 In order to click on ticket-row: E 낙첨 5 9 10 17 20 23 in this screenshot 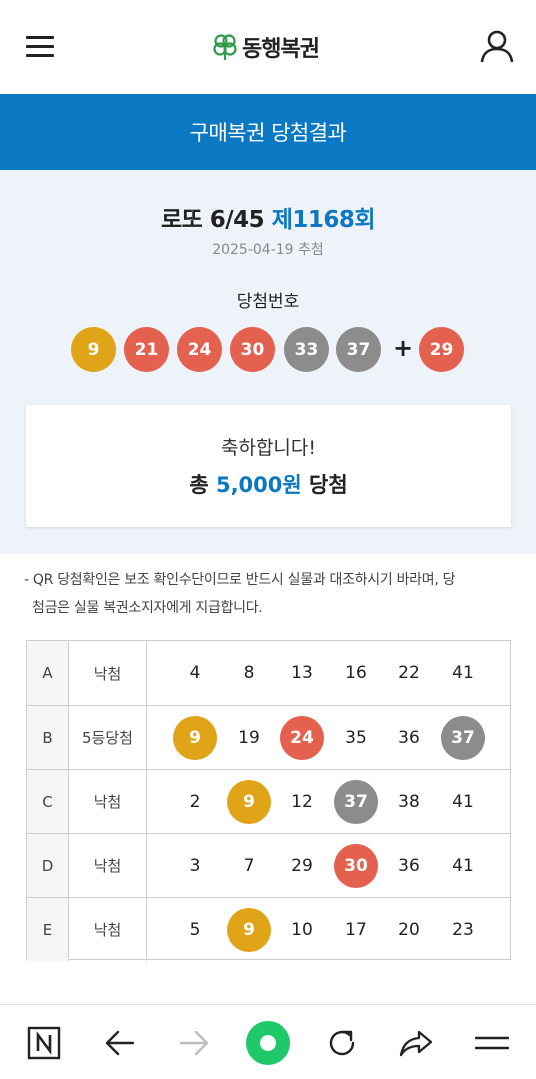, I will do `click(268, 929)`.